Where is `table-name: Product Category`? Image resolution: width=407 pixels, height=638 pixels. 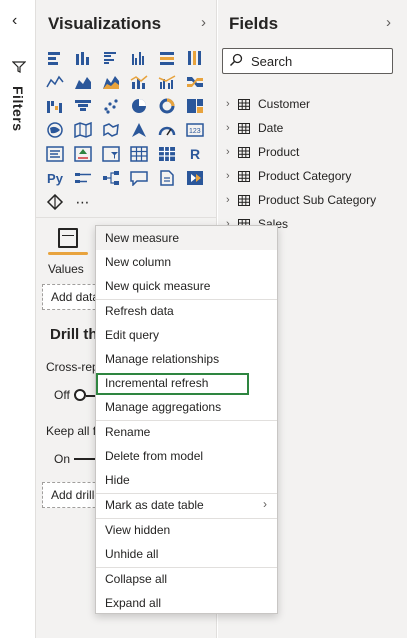
table-name: Product Category is located at coordinates (305, 176).